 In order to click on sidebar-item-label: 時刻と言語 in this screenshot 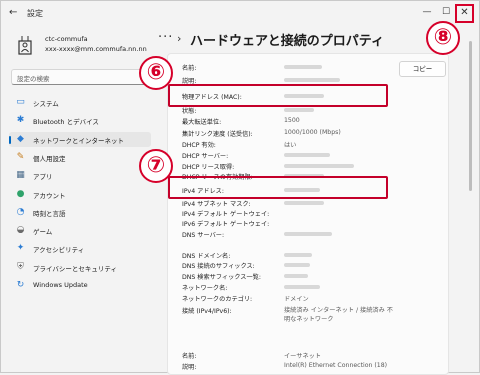, I will do `click(49, 213)`.